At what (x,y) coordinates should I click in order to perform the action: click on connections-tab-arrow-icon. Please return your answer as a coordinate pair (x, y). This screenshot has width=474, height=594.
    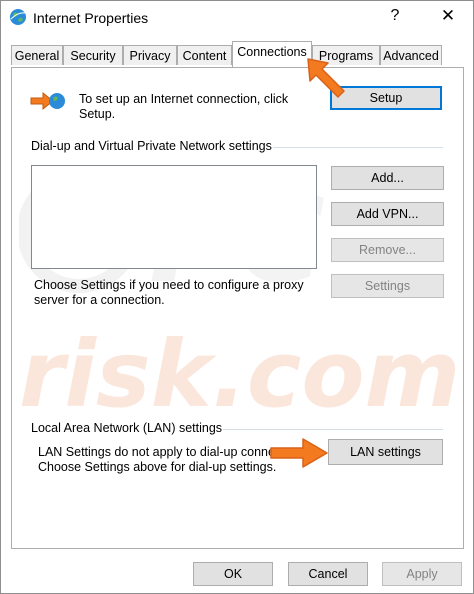
    Looking at the image, I should click on (326, 78).